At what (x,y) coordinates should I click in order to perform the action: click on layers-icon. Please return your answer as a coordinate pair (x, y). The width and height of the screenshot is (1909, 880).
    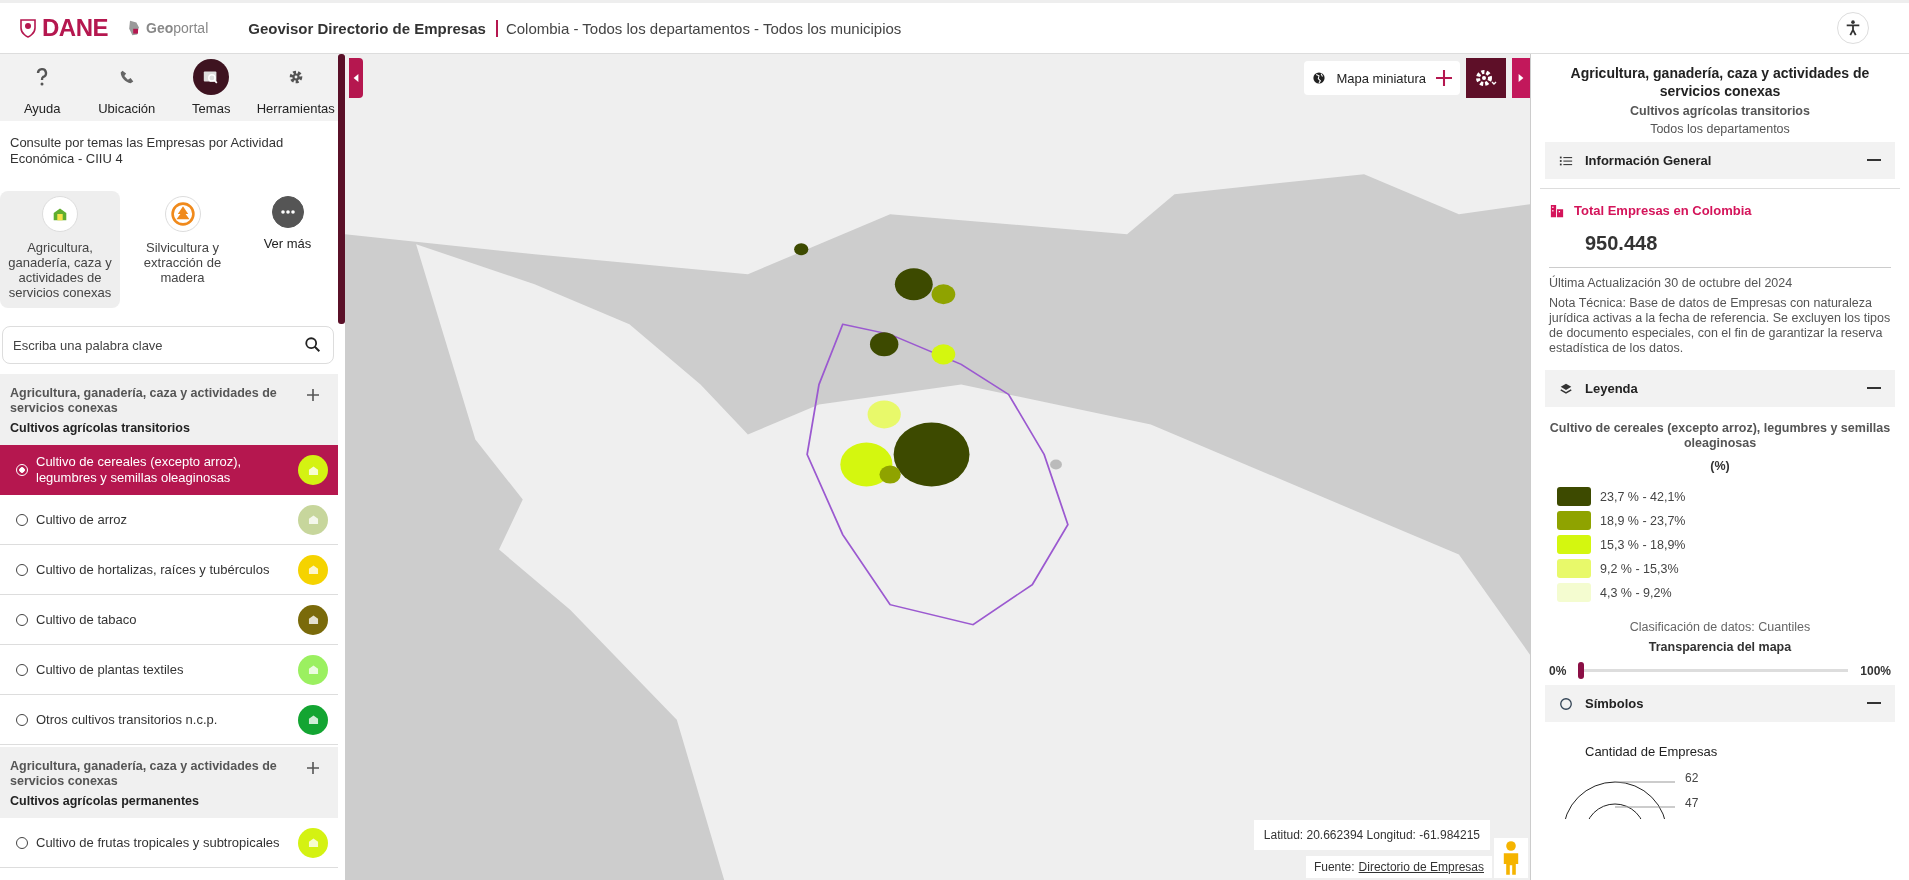
    Looking at the image, I should click on (1566, 388).